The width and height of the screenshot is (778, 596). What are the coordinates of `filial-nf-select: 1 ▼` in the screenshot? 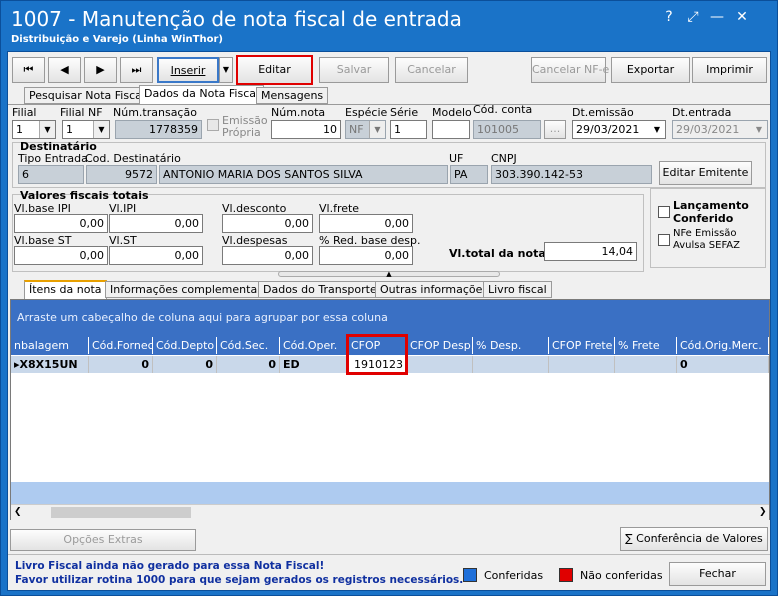 It's located at (86, 129).